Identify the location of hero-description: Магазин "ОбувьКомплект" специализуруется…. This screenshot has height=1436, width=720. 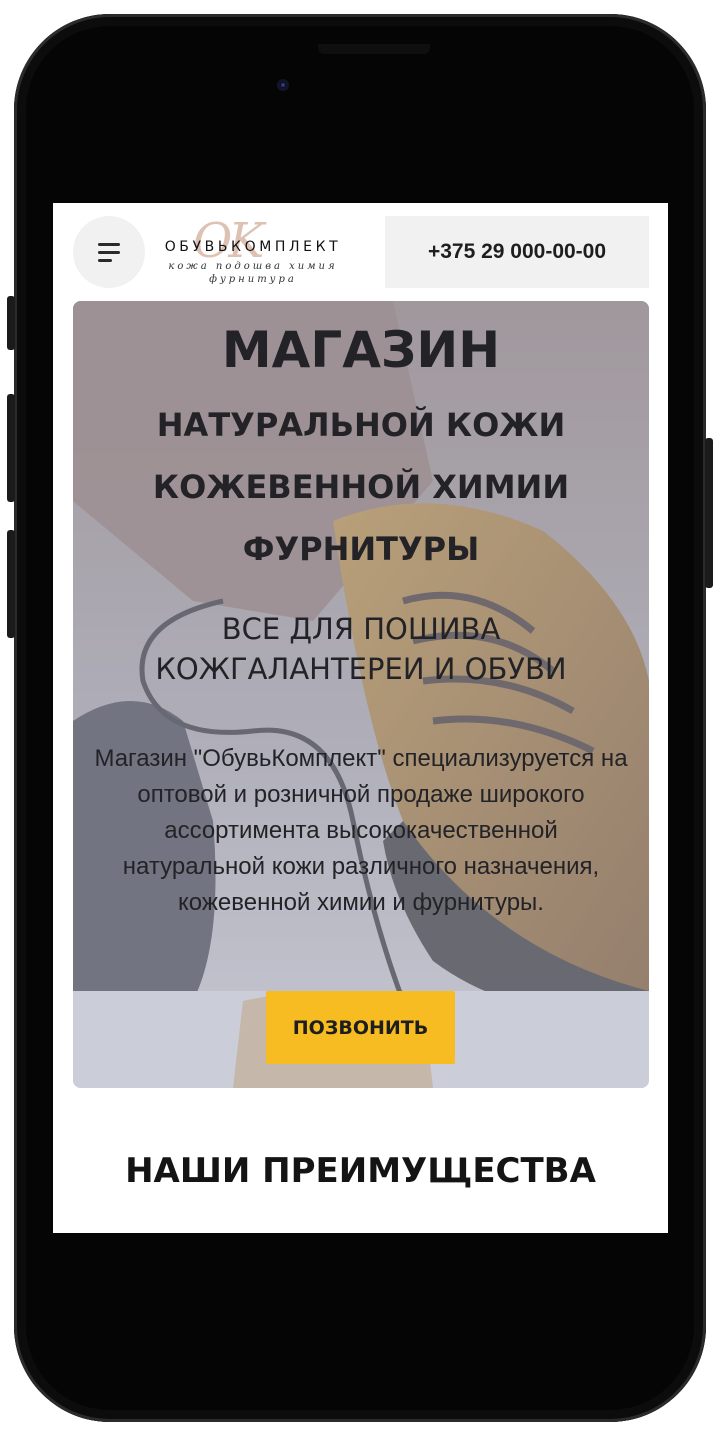
(361, 830).